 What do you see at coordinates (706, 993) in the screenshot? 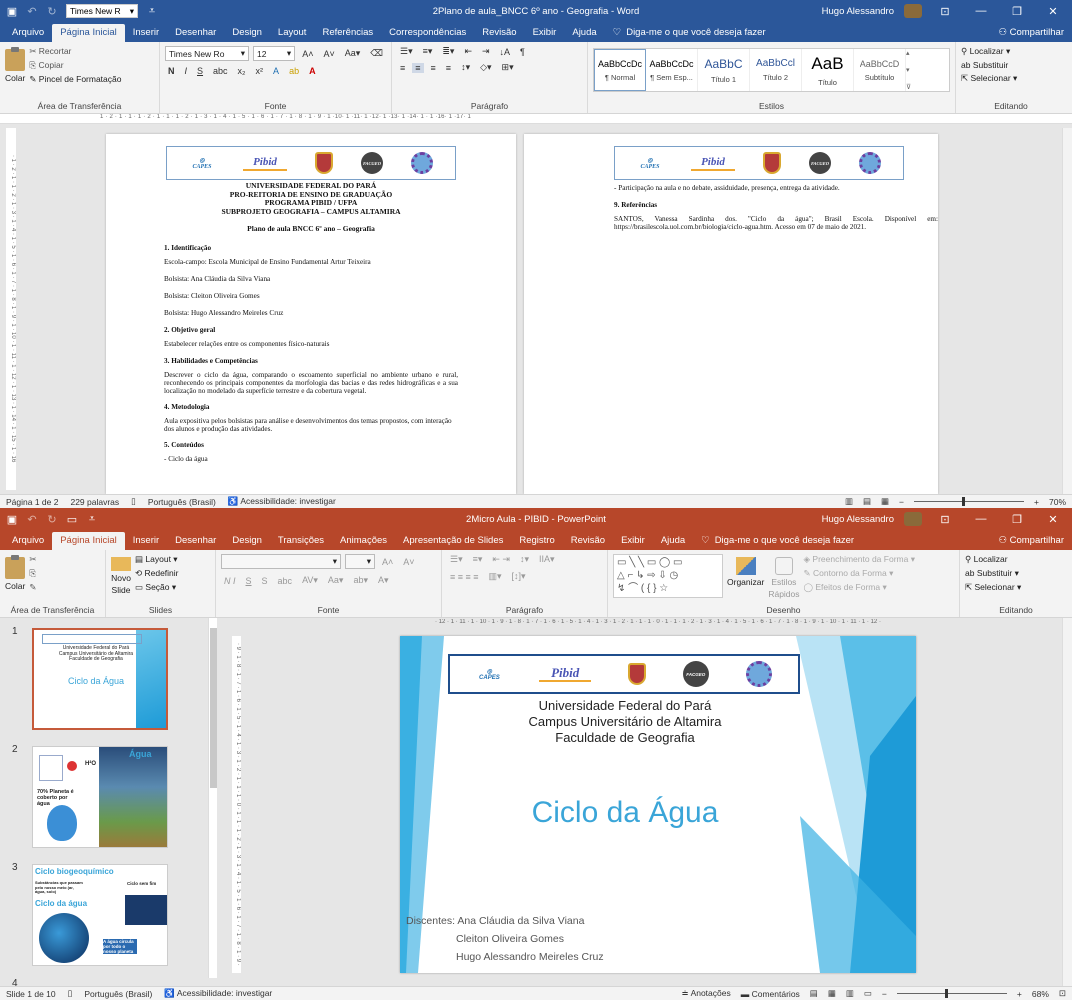
I see `notes-button: ≐ Anotações` at bounding box center [706, 993].